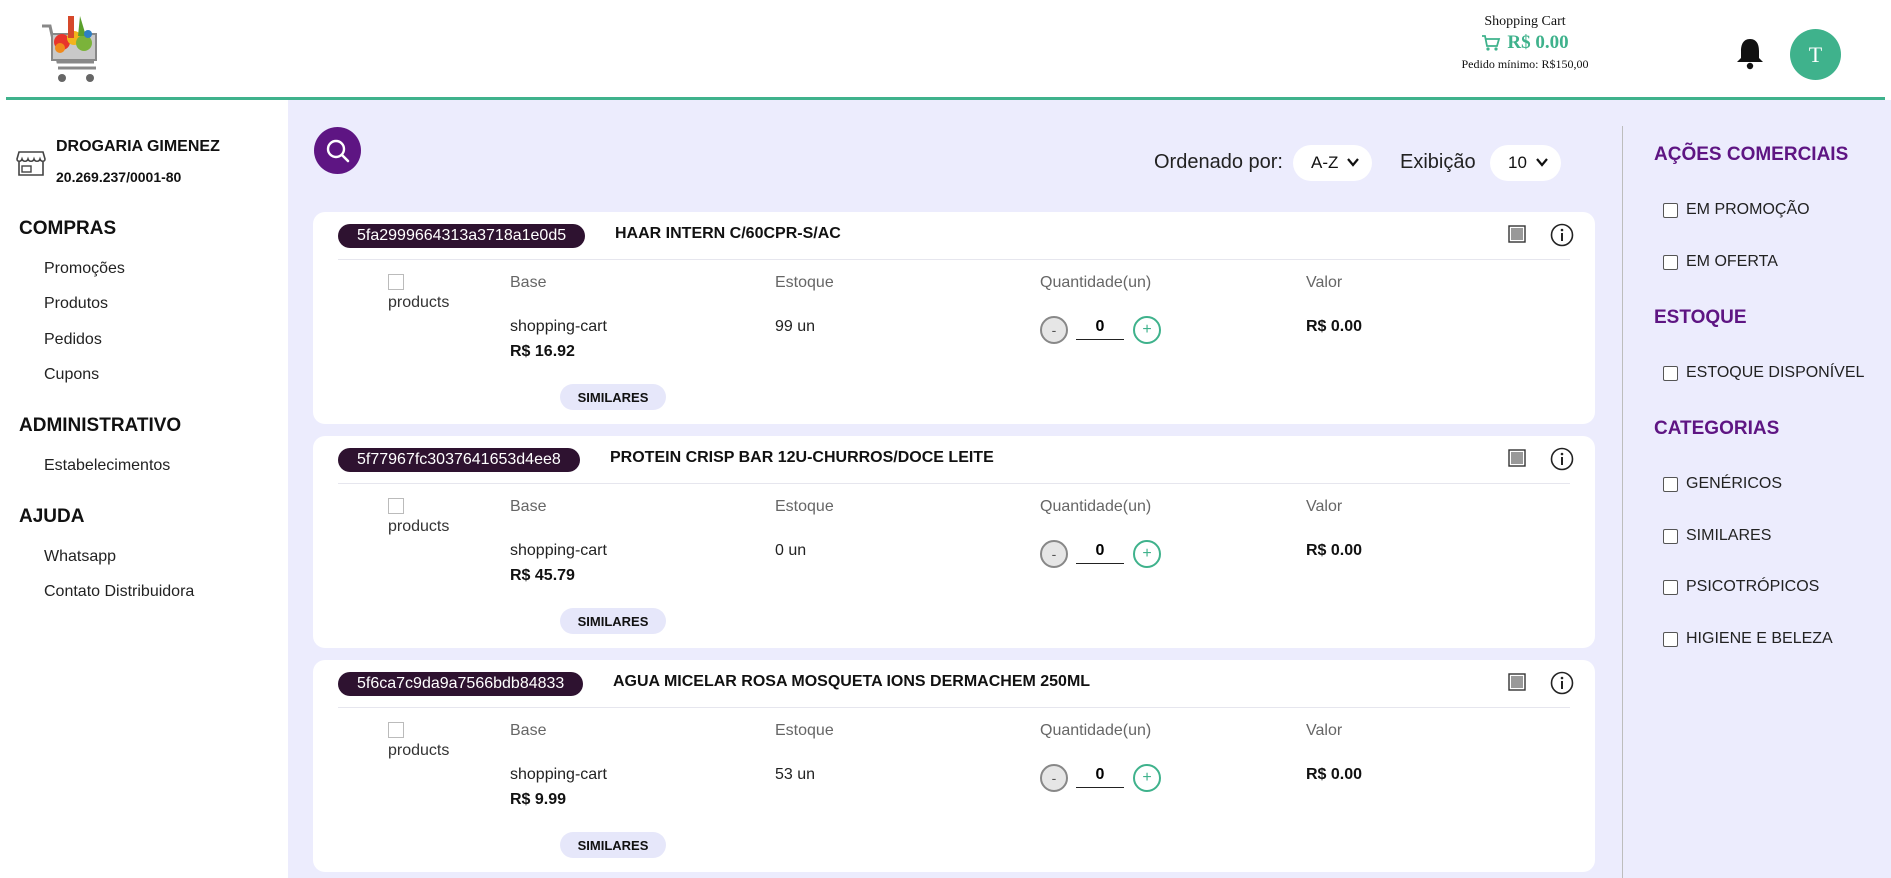 The height and width of the screenshot is (878, 1891). Describe the element at coordinates (84, 269) in the screenshot. I see `nav-item-promocoes: Promoções` at that location.